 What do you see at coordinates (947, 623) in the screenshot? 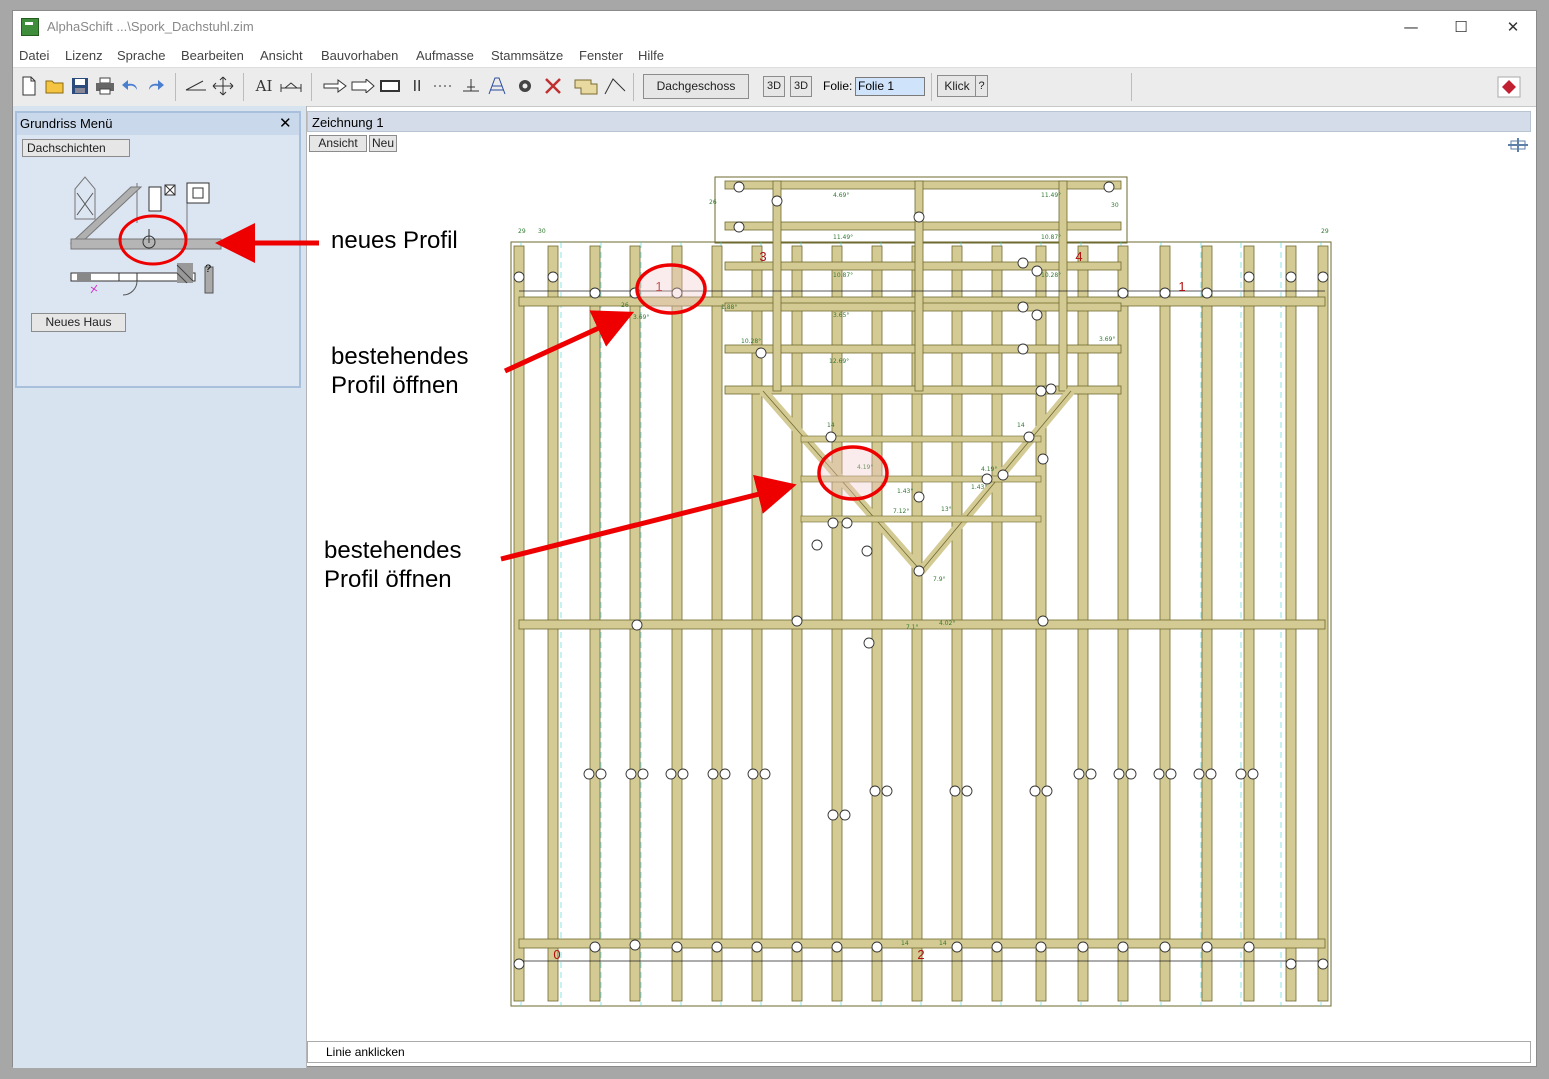
I see `dimension-label: 4.02°` at bounding box center [947, 623].